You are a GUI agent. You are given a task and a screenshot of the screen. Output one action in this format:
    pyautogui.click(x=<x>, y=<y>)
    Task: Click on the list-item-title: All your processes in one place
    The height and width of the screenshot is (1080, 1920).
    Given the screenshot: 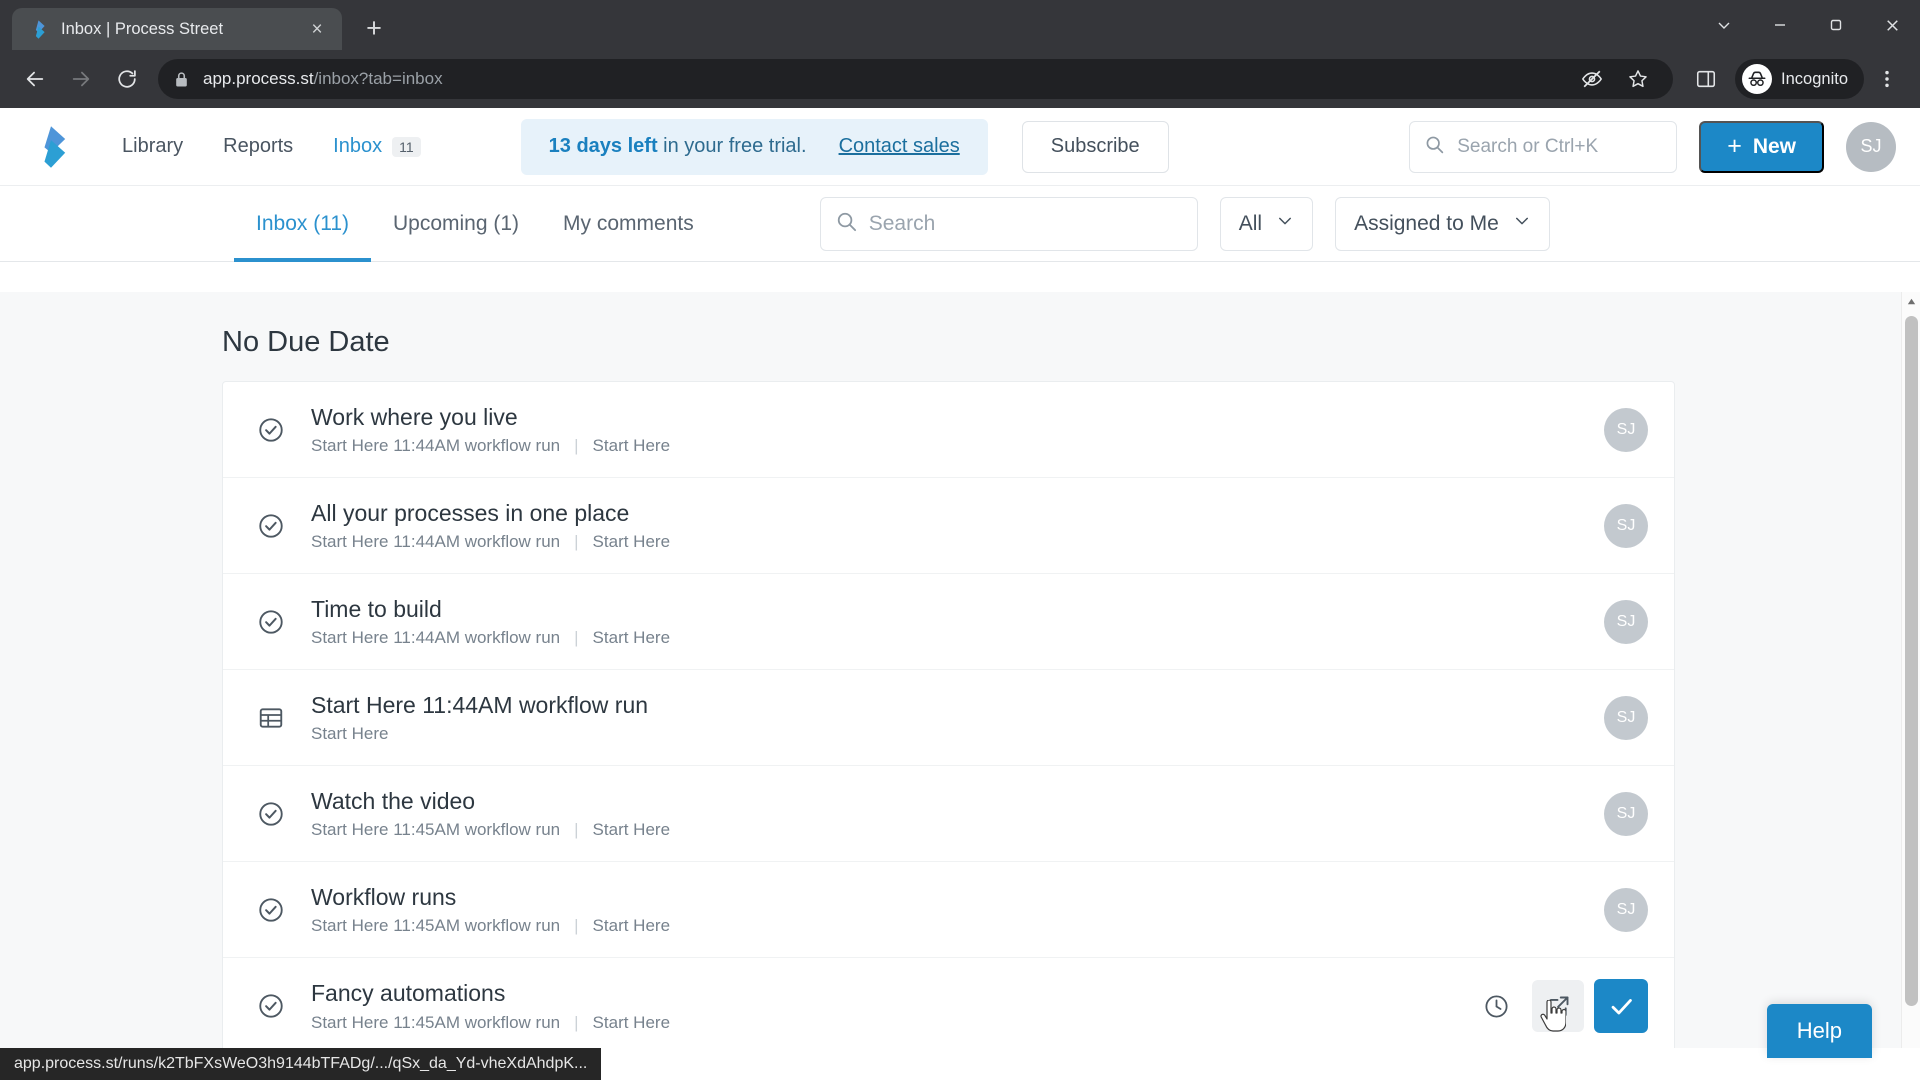 What is the action you would take?
    pyautogui.click(x=470, y=512)
    